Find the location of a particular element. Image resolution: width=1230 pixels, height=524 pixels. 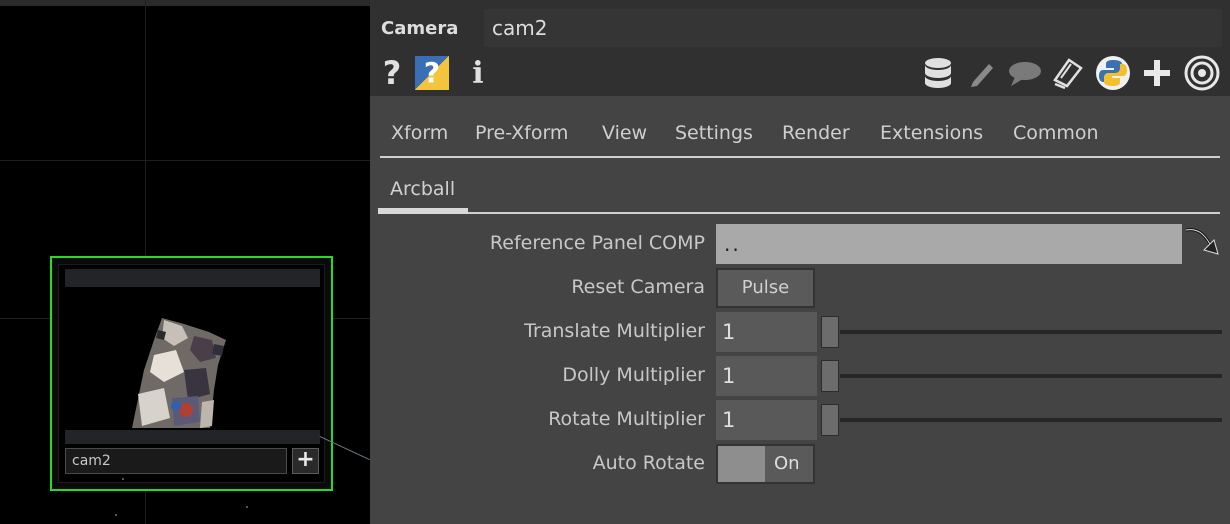

sub-tabs: Arcball is located at coordinates (799, 192).